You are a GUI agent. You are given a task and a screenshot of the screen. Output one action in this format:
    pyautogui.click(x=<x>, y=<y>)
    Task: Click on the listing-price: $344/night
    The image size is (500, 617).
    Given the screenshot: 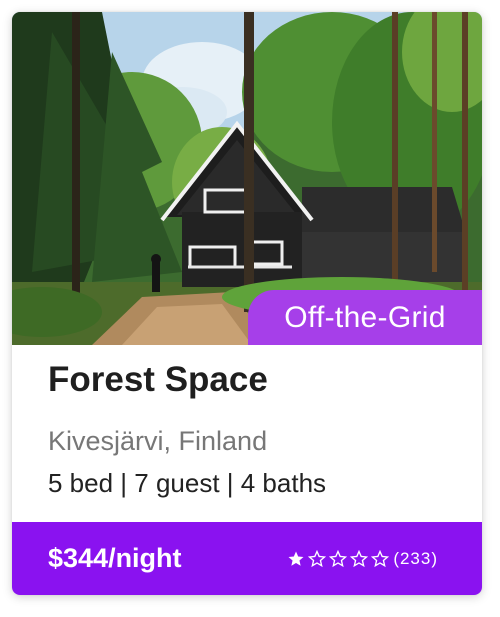 What is the action you would take?
    pyautogui.click(x=115, y=558)
    